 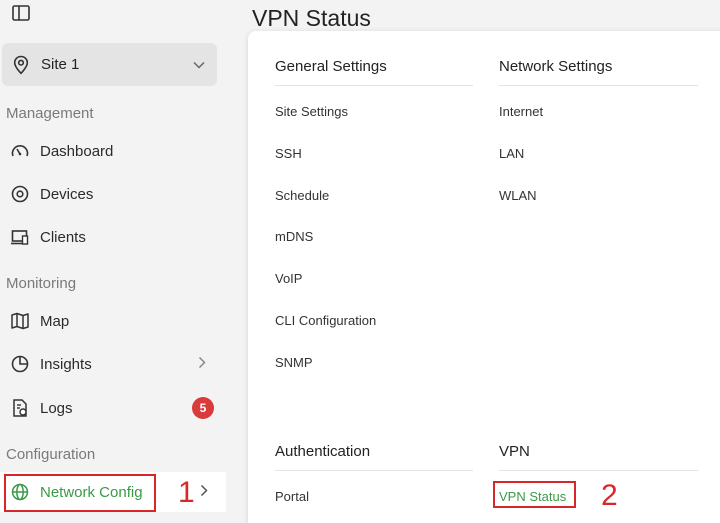 What do you see at coordinates (67, 194) in the screenshot?
I see `sidebar-item-label: Devices` at bounding box center [67, 194].